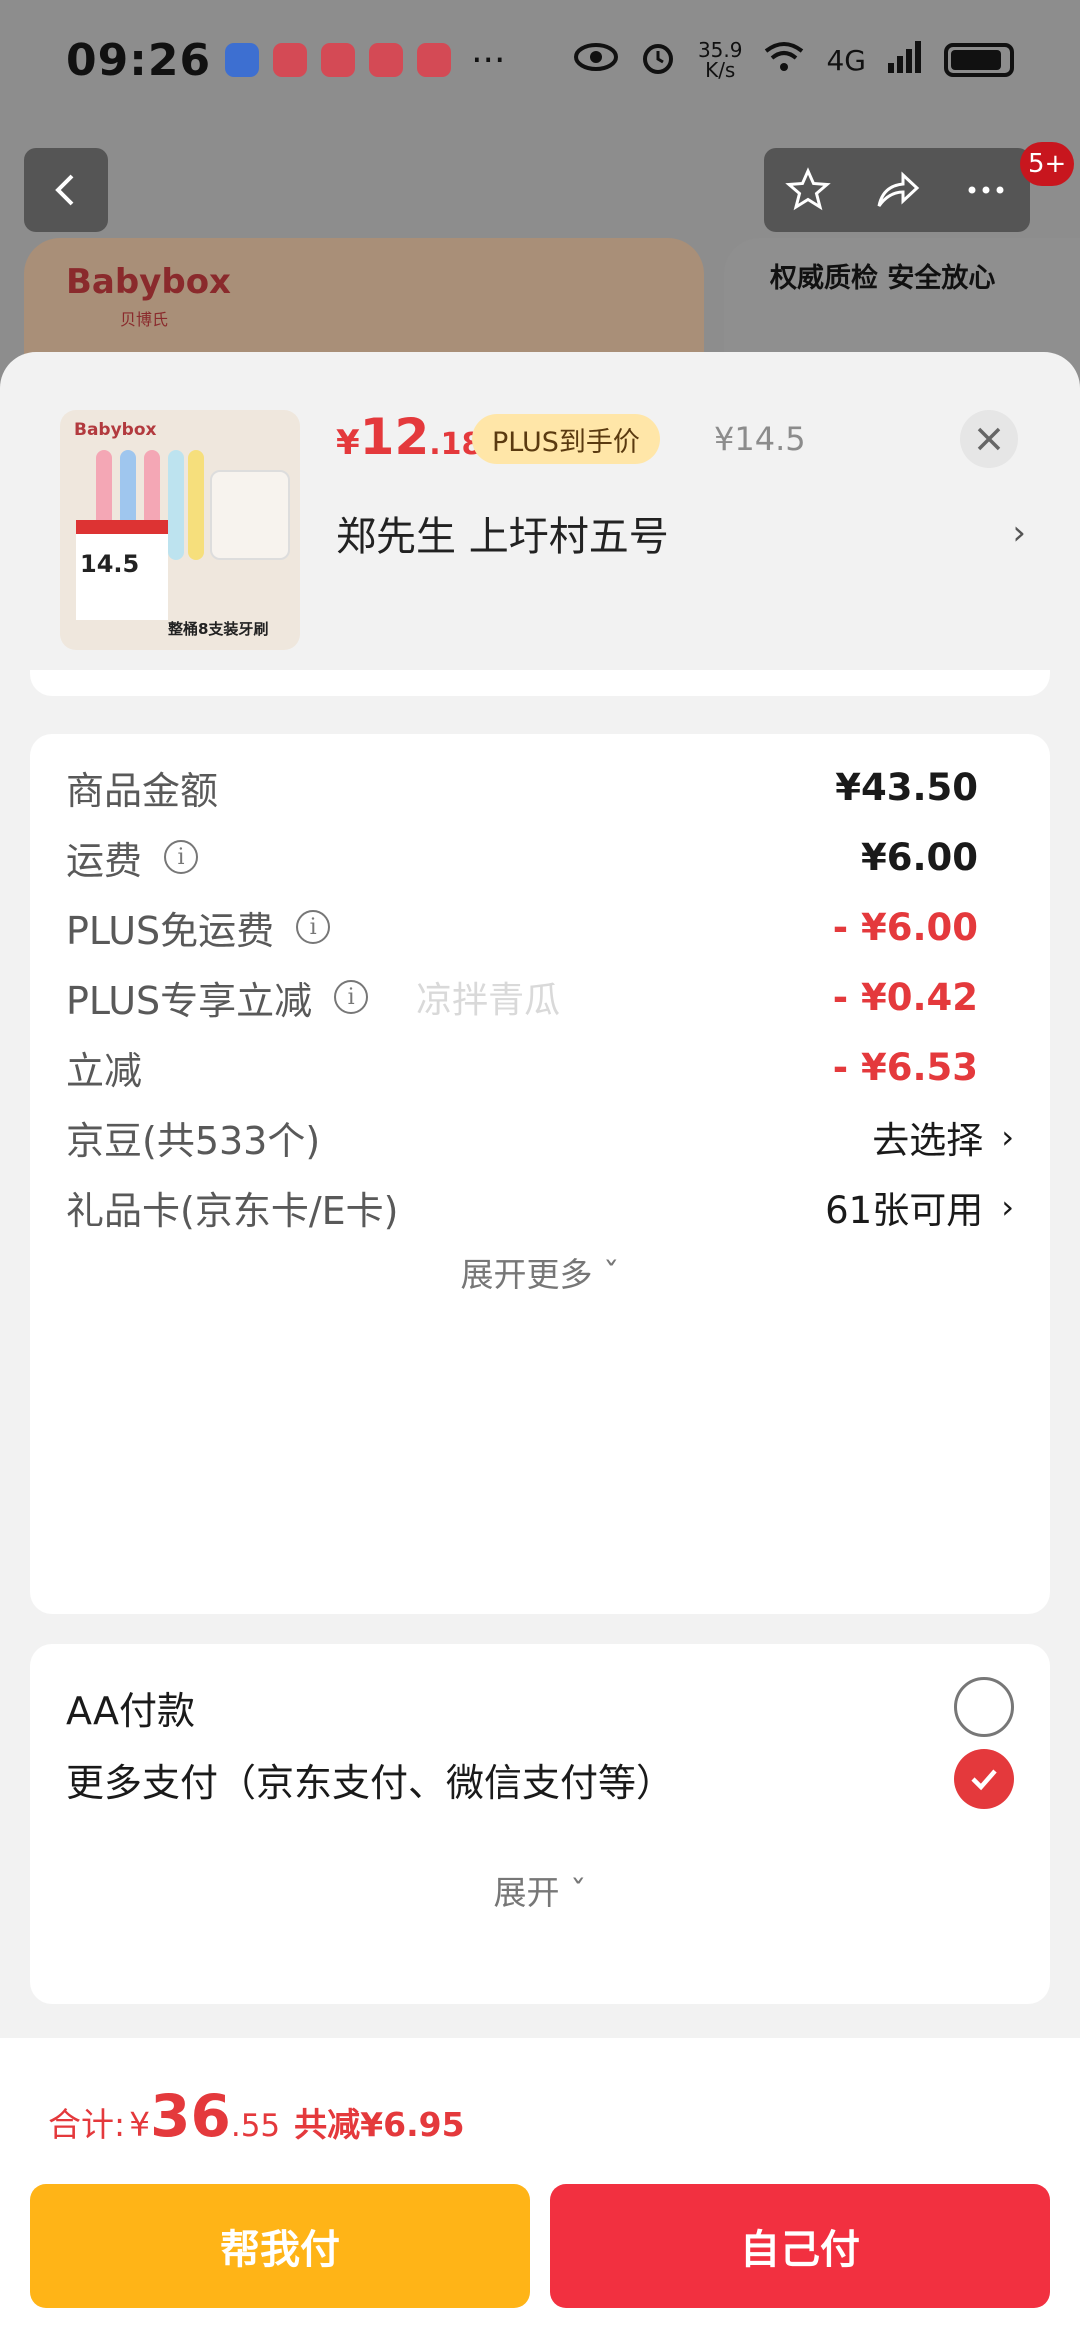  Describe the element at coordinates (595, 60) in the screenshot. I see `eye-icon` at that location.